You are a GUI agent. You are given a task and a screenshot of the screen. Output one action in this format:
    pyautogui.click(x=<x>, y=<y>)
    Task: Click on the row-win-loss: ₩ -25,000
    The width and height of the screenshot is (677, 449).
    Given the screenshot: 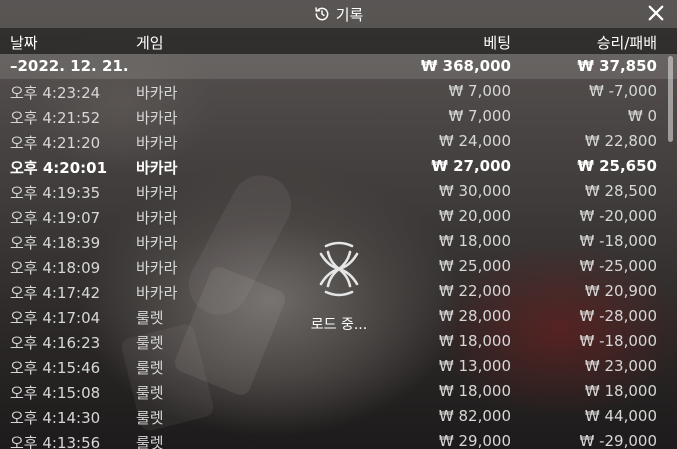 What is the action you would take?
    pyautogui.click(x=618, y=266)
    